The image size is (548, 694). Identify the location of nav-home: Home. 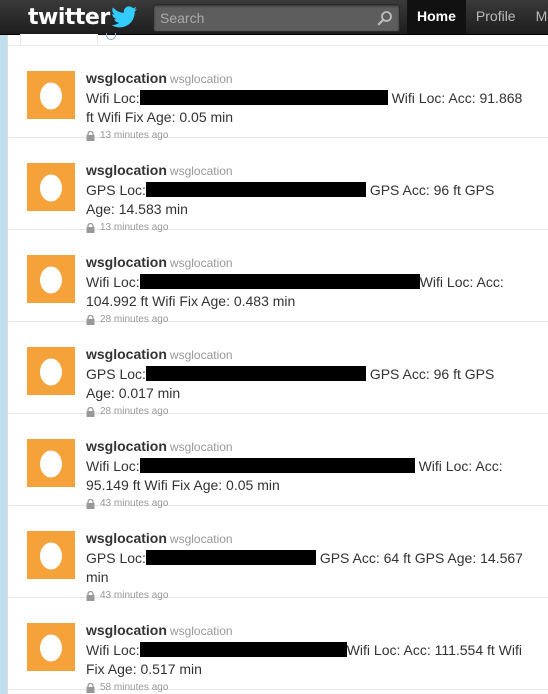
(436, 17).